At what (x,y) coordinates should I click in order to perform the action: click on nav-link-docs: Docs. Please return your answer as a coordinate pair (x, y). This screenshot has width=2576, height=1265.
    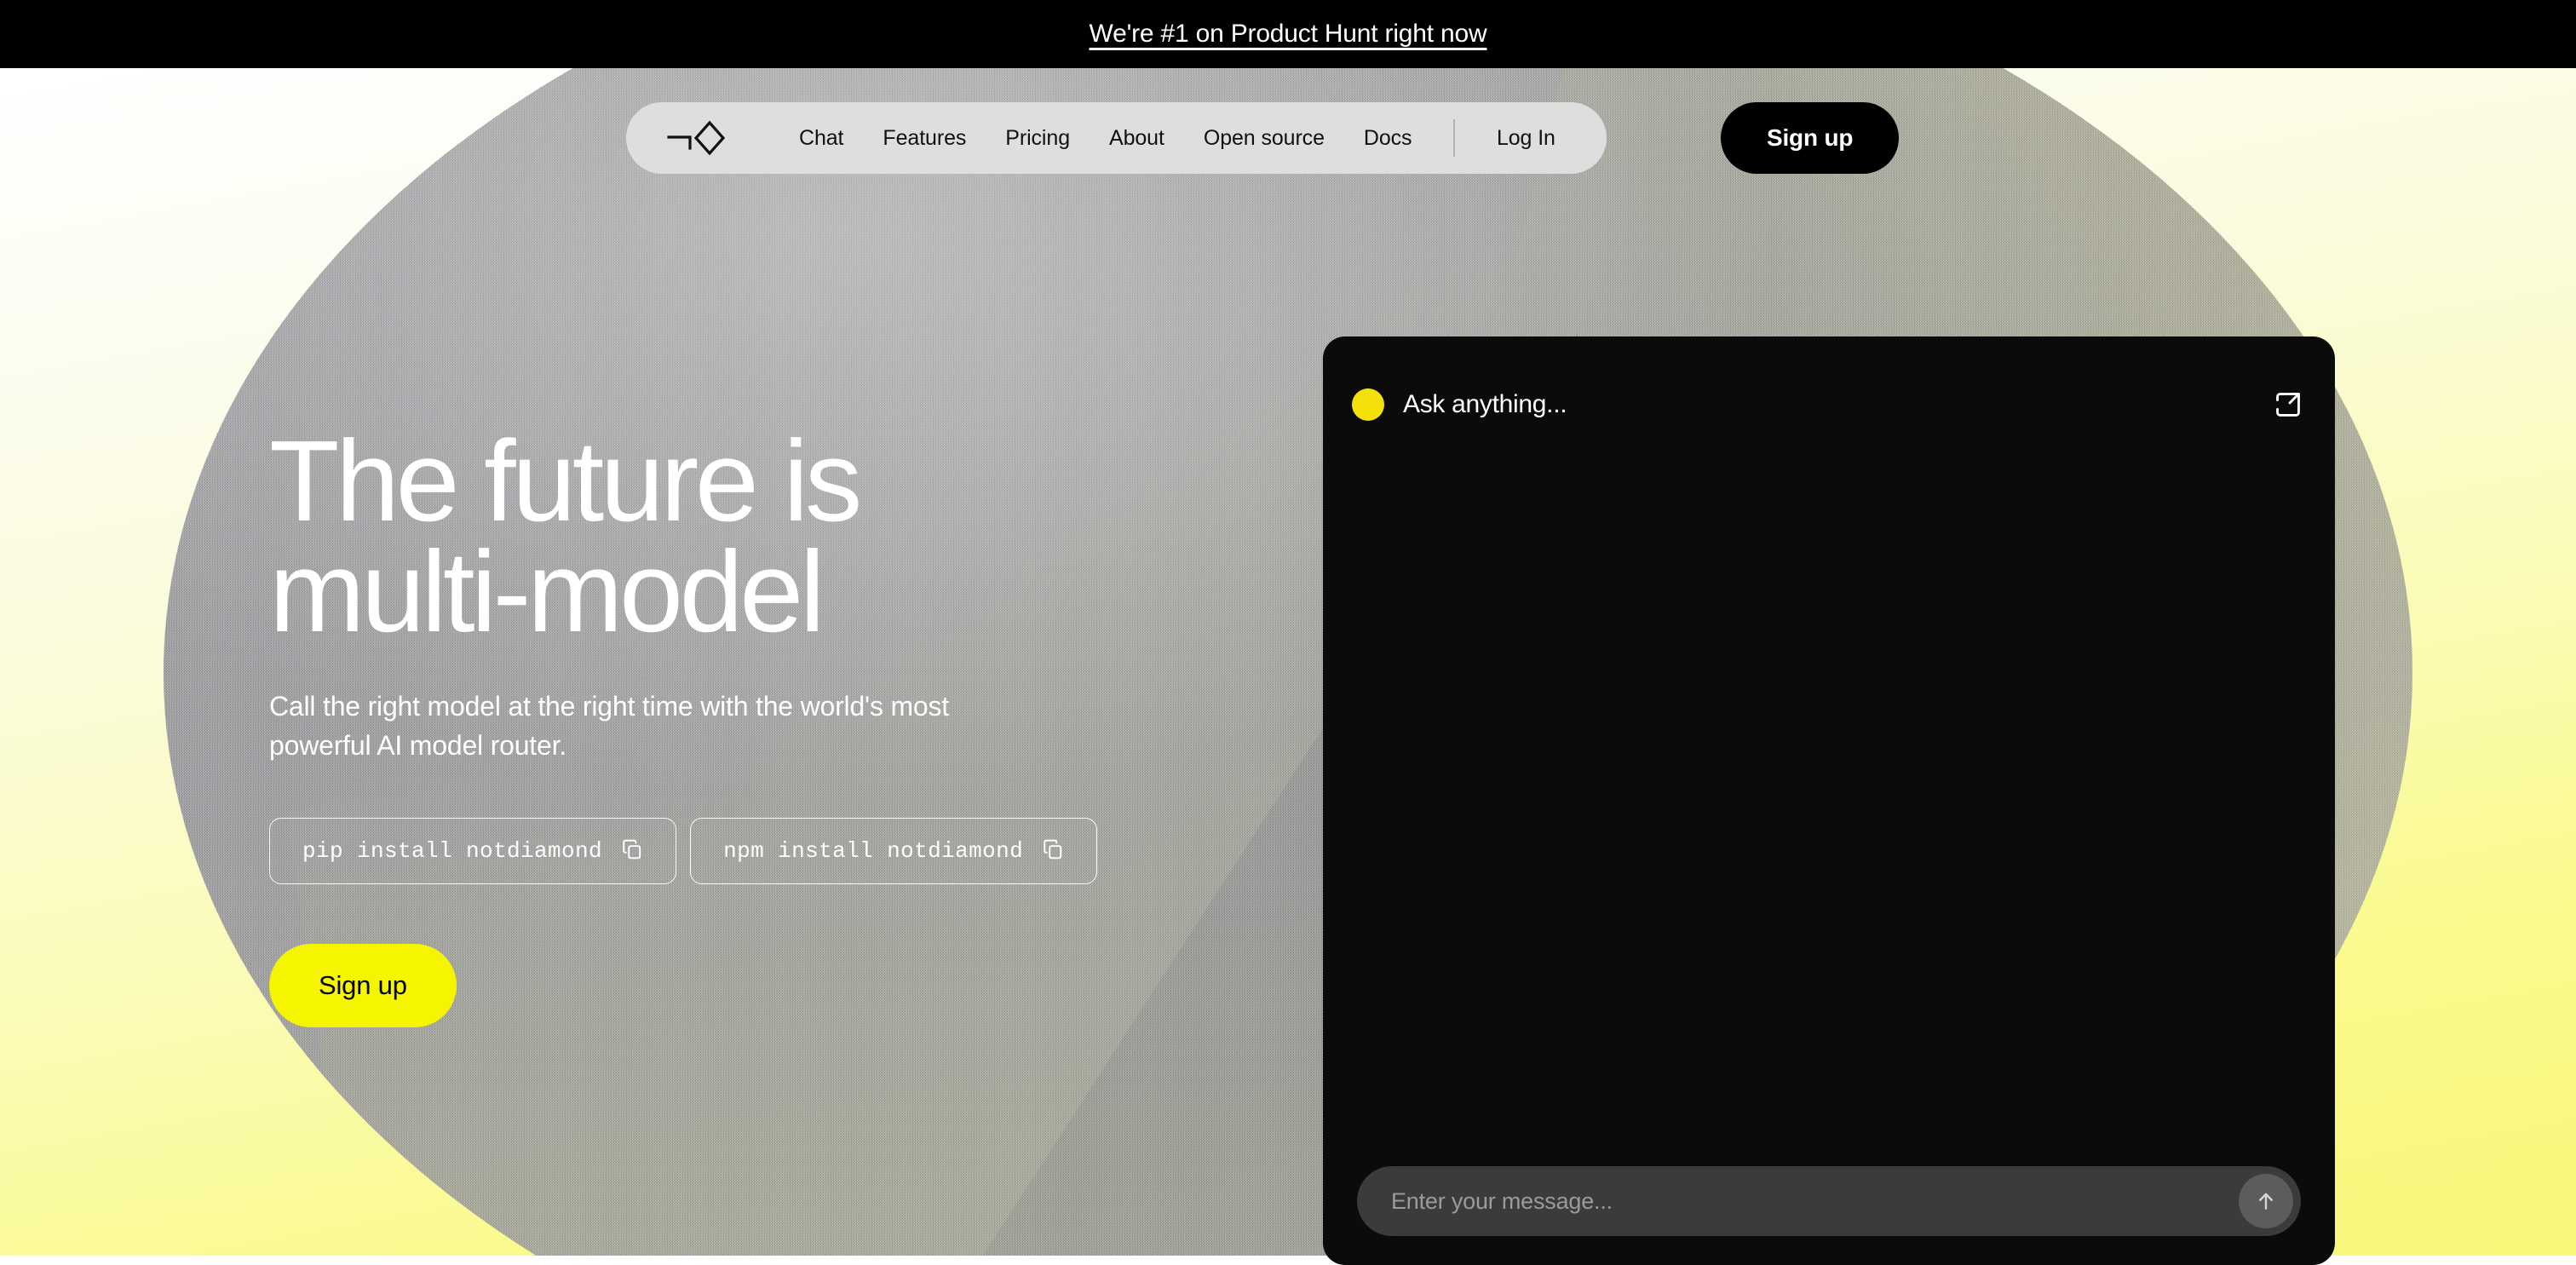
    Looking at the image, I should click on (1388, 139).